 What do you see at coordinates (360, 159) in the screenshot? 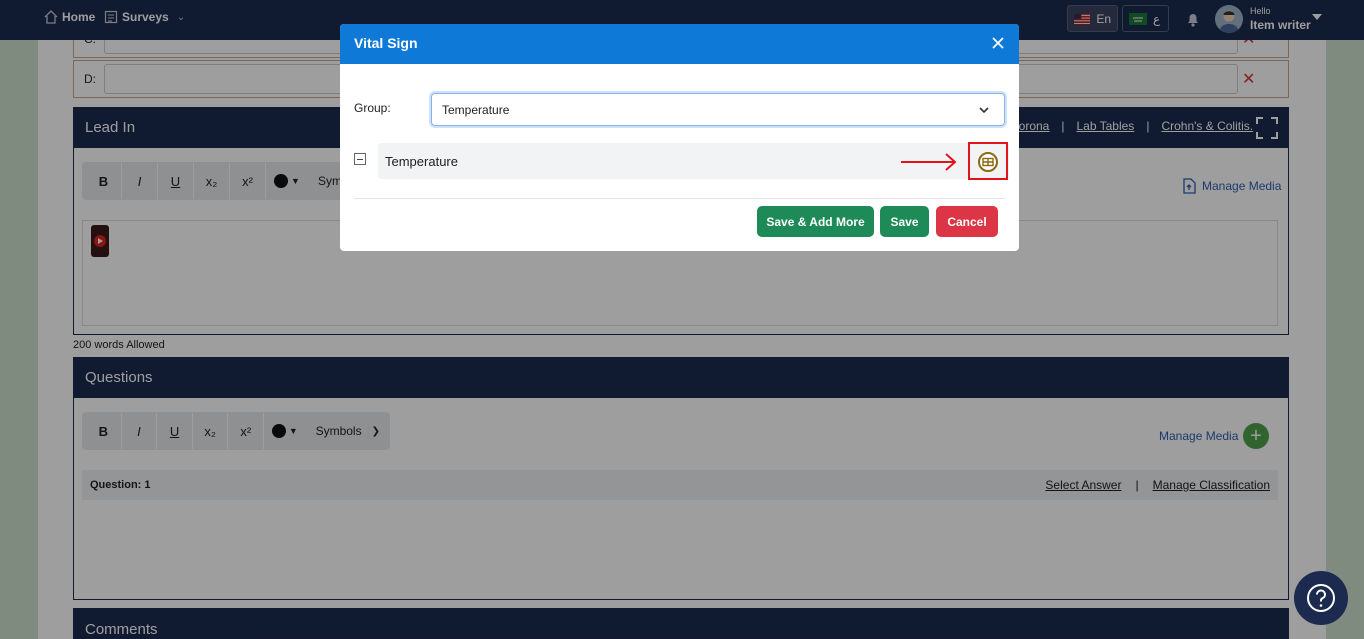
I see `collapse-toggle` at bounding box center [360, 159].